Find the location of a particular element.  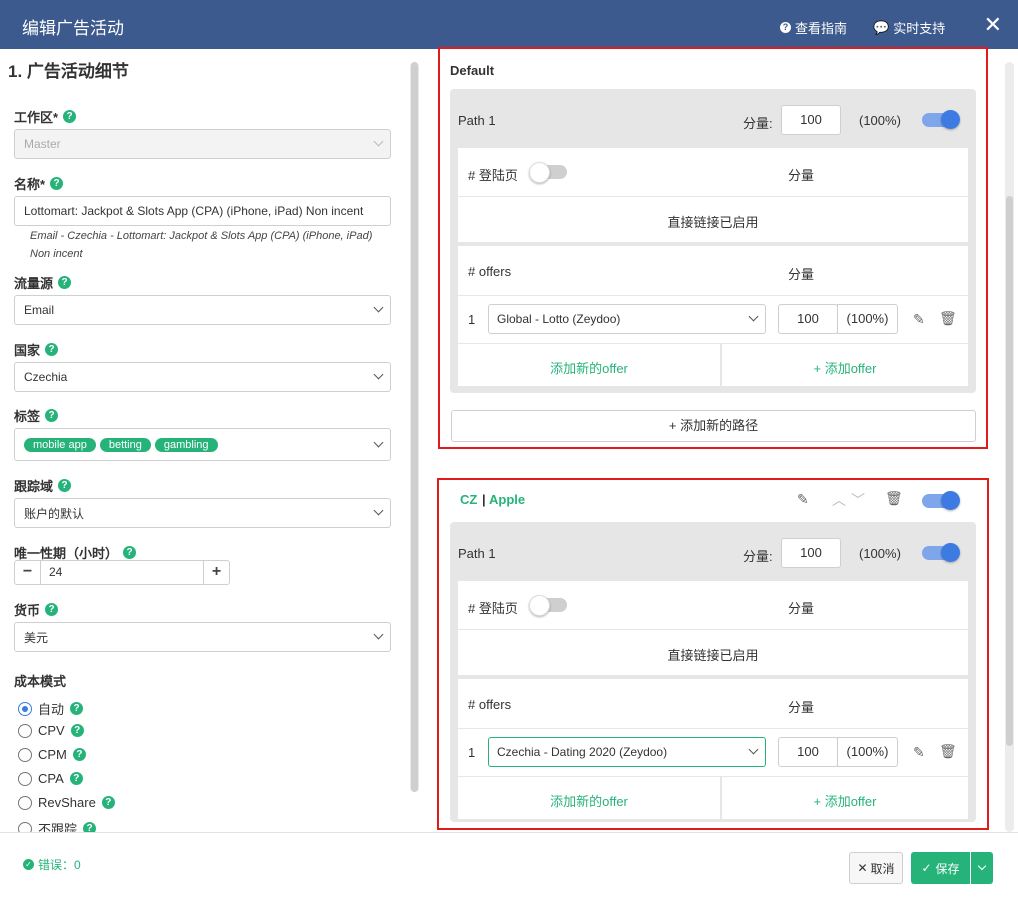

default-flow-title: Default is located at coordinates (472, 70).